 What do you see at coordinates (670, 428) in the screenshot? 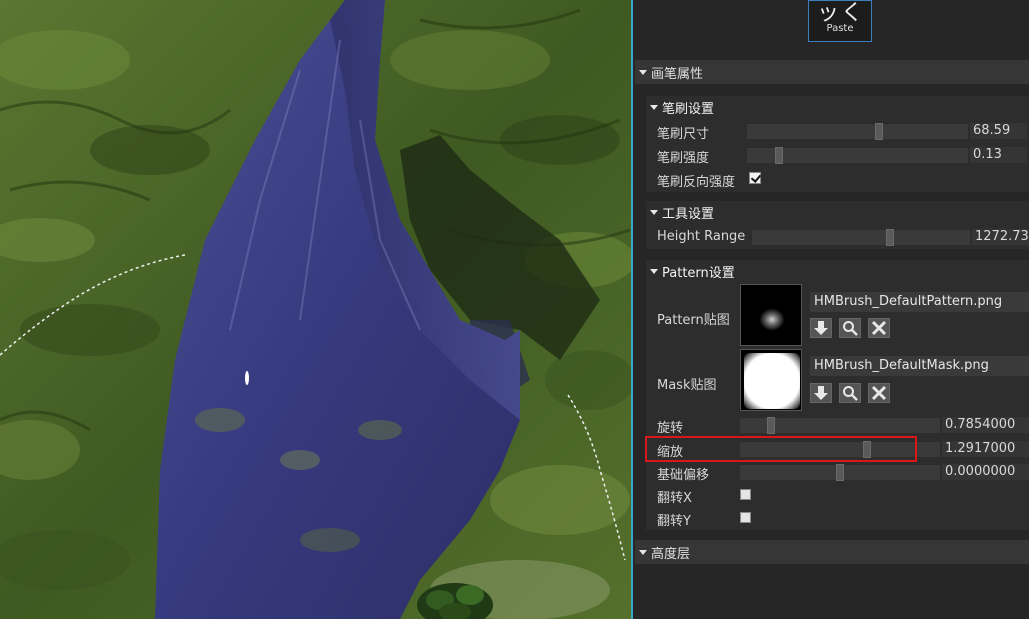
I see `rotation-label: 旋转` at bounding box center [670, 428].